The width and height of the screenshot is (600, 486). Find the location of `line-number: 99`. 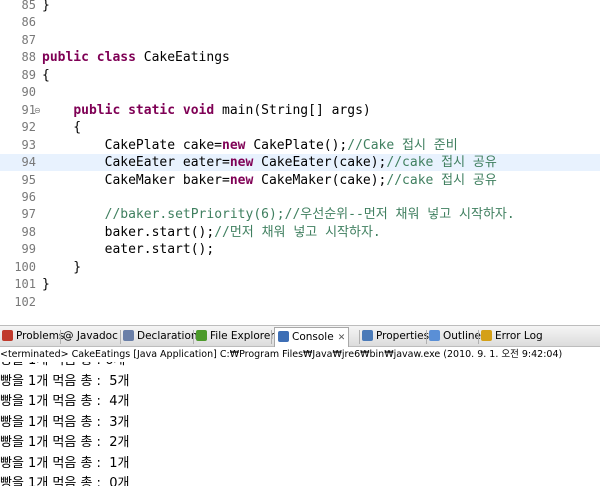

line-number: 99 is located at coordinates (28, 249).